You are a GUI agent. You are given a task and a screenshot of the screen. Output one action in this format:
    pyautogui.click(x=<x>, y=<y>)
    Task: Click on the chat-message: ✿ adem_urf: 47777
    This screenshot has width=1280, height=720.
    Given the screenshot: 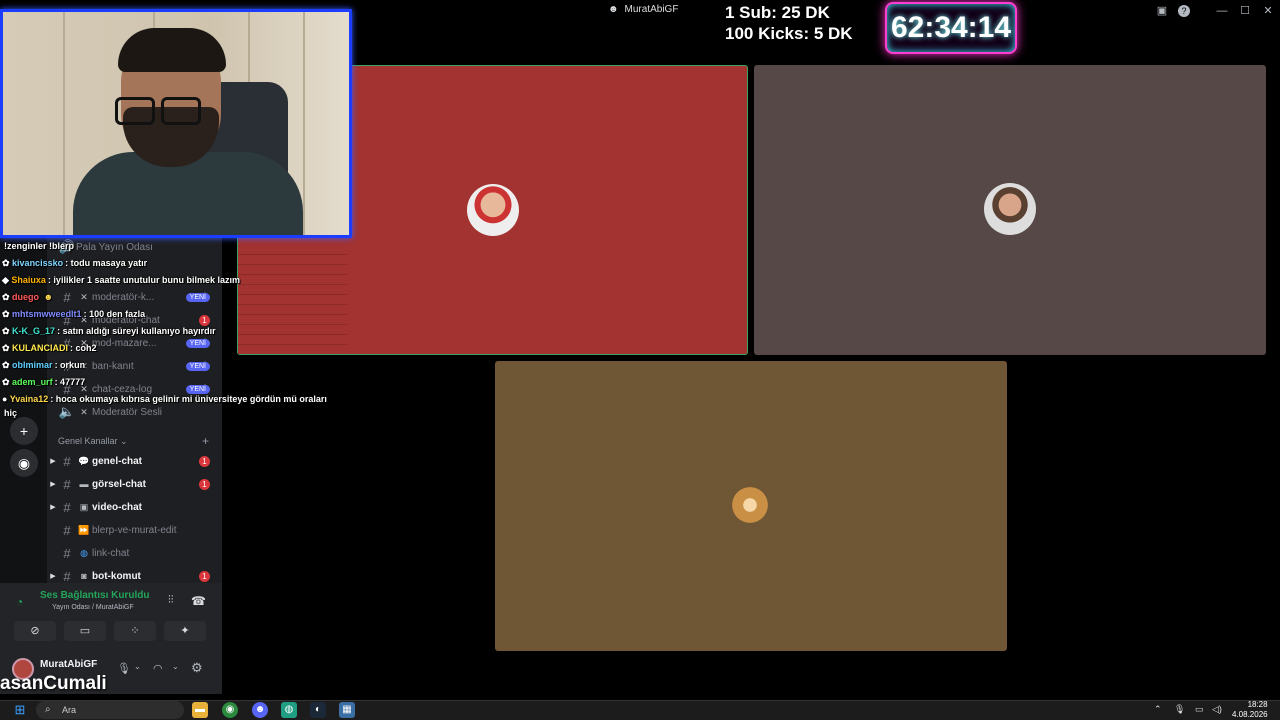 What is the action you would take?
    pyautogui.click(x=44, y=382)
    